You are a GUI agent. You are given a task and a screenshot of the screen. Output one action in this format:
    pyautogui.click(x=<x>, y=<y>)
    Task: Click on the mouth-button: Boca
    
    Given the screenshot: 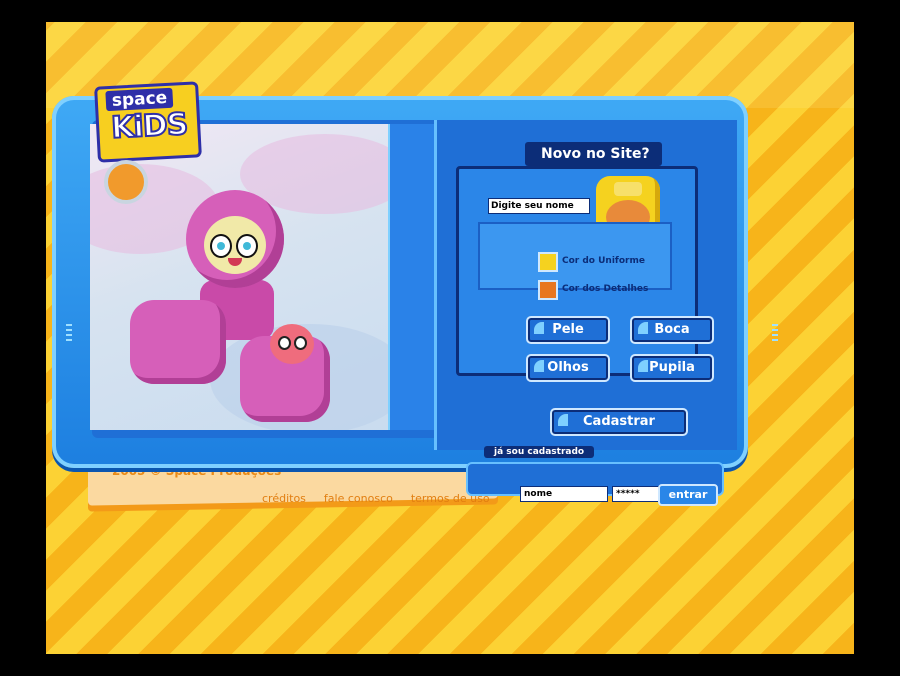 What is the action you would take?
    pyautogui.click(x=672, y=330)
    